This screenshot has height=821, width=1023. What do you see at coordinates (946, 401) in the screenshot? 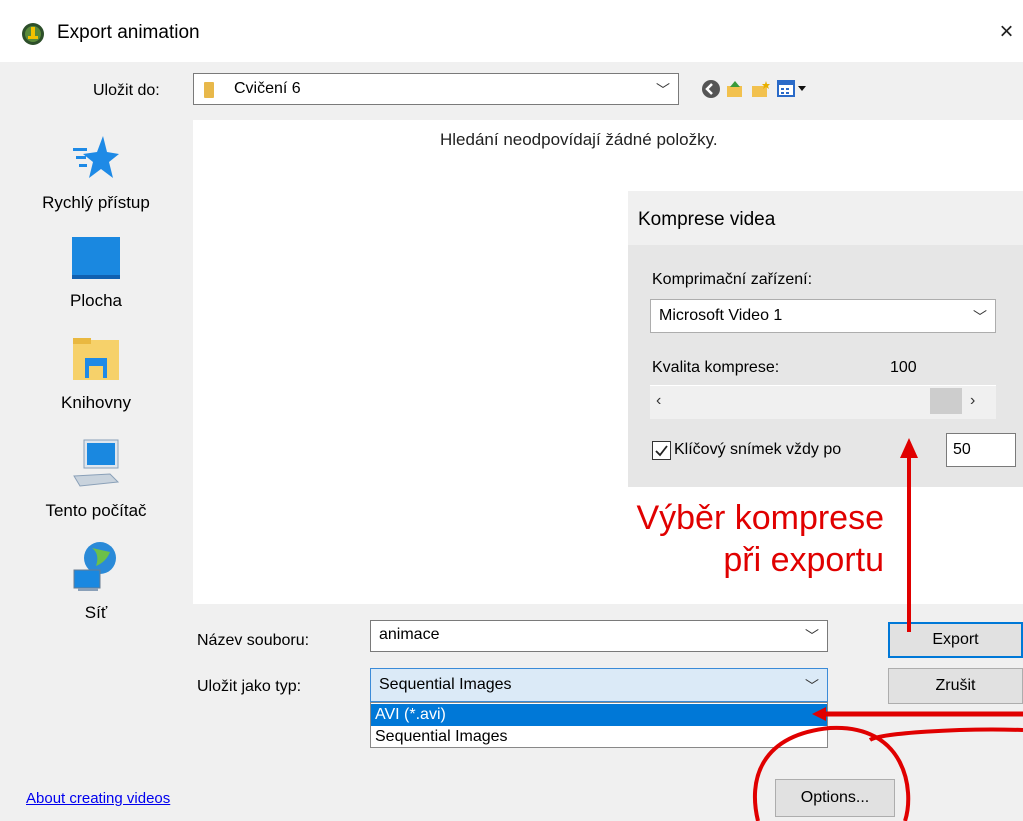
I see `quality-slider-thumb` at bounding box center [946, 401].